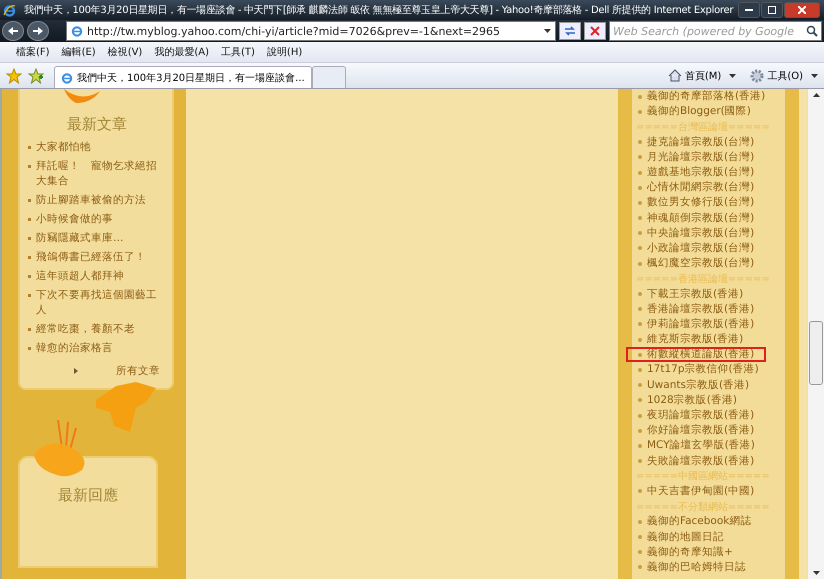 The image size is (824, 579). I want to click on forward-arrow-icon, so click(38, 31).